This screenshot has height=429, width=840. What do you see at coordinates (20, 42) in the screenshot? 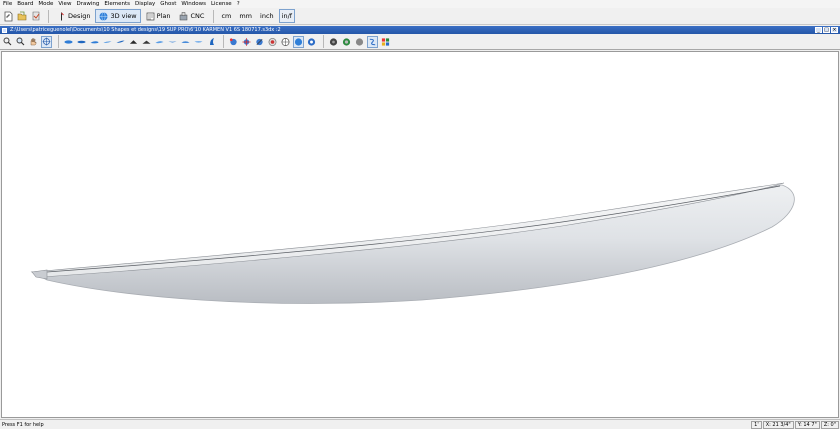
I see `zoom-window-icon` at bounding box center [20, 42].